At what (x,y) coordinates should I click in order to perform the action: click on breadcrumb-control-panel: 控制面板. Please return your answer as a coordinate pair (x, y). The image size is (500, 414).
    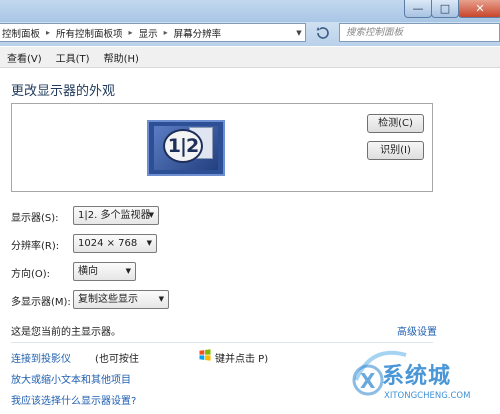
    Looking at the image, I should click on (21, 33).